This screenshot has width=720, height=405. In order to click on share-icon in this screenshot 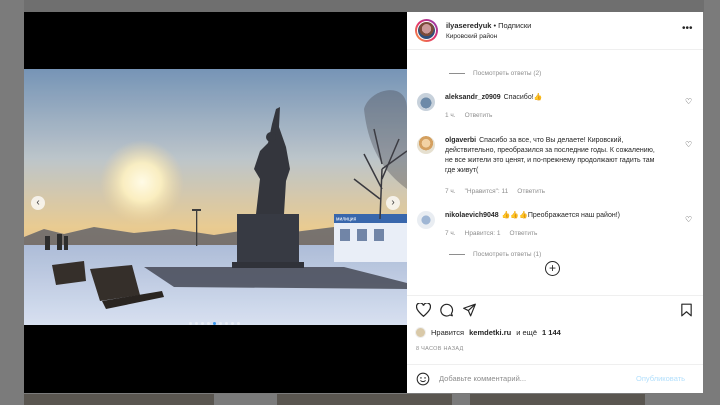, I will do `click(469, 310)`.